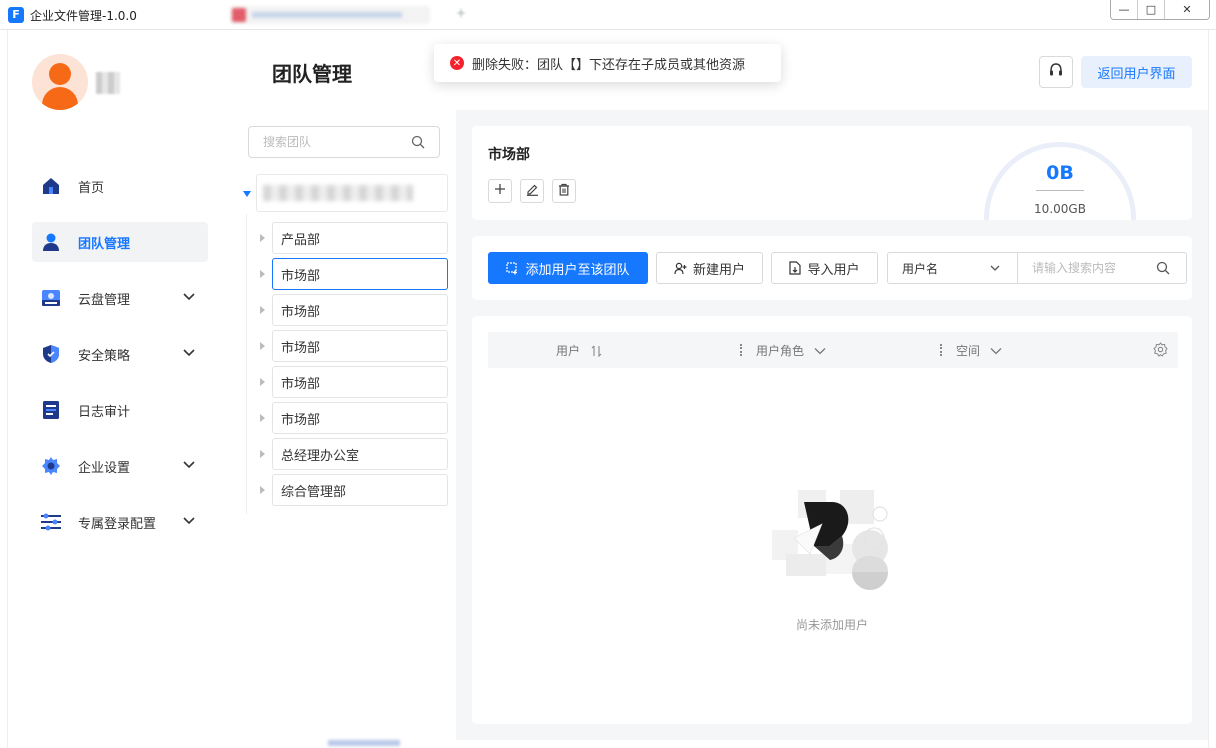 The image size is (1216, 748). Describe the element at coordinates (51, 242) in the screenshot. I see `user-icon` at that location.